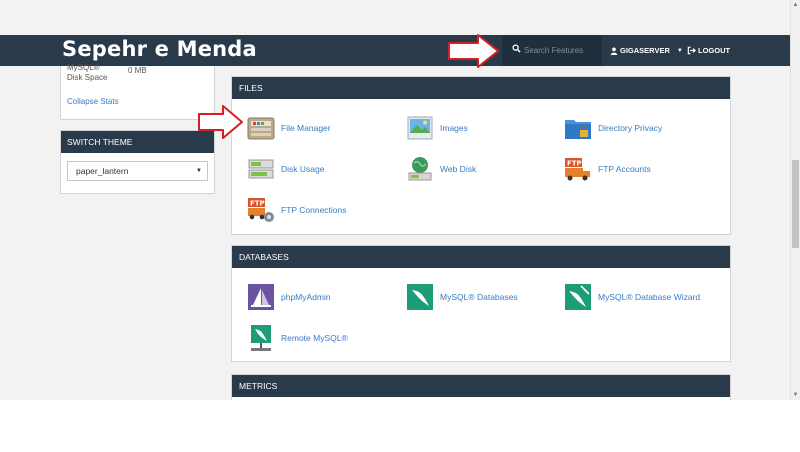 The width and height of the screenshot is (800, 452). Describe the element at coordinates (691, 50) in the screenshot. I see `logout-icon` at that location.